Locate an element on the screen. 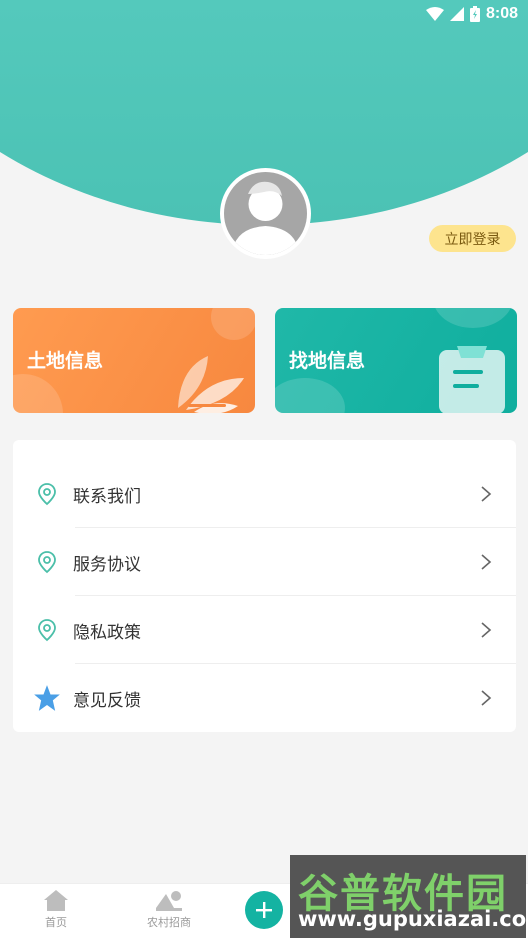 The height and width of the screenshot is (938, 528). plus-icon is located at coordinates (264, 910).